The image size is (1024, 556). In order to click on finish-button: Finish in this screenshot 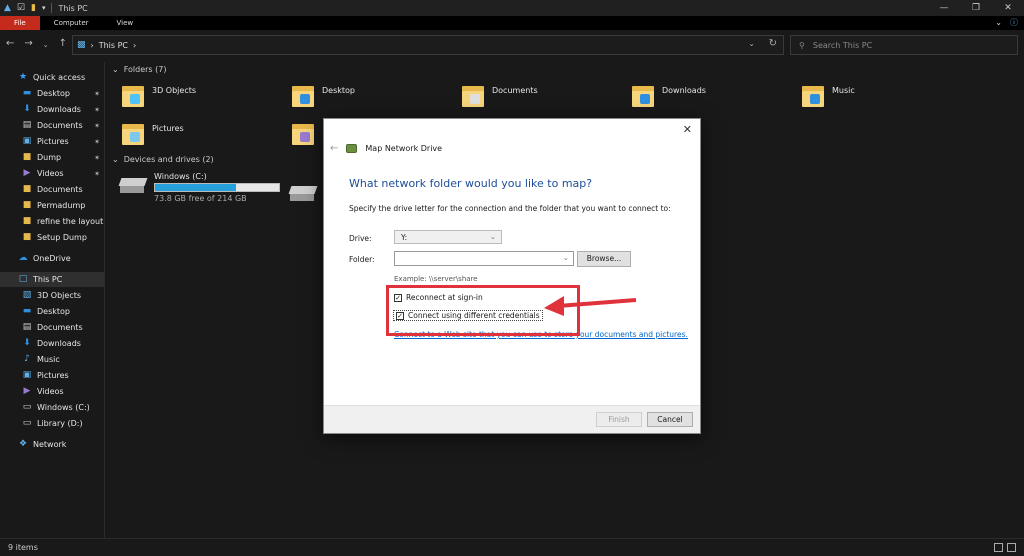, I will do `click(619, 419)`.